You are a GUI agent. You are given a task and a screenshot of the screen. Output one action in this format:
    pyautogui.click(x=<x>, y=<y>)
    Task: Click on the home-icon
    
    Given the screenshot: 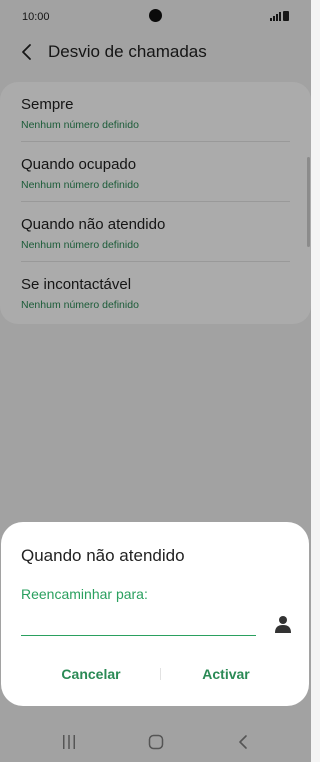 What is the action you would take?
    pyautogui.click(x=156, y=742)
    